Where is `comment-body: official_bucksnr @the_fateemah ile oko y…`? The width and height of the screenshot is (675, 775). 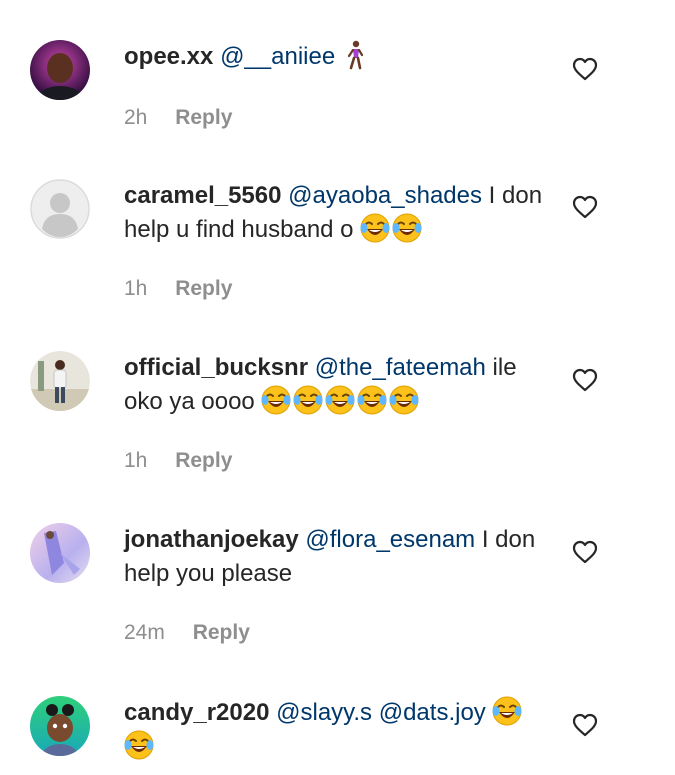
comment-body: official_bucksnr @the_fateemah ile oko y… is located at coordinates (334, 385).